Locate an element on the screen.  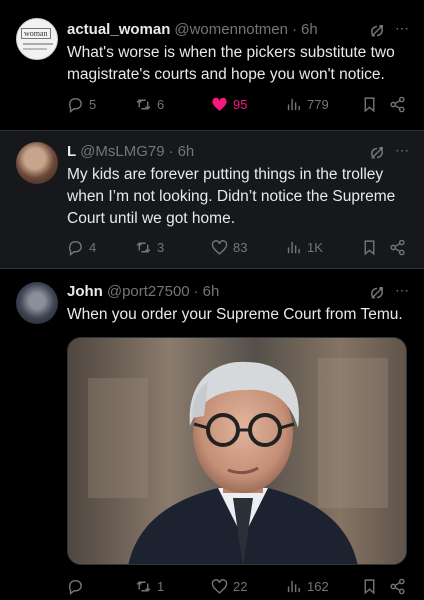
reply-count: 4 is located at coordinates (93, 247).